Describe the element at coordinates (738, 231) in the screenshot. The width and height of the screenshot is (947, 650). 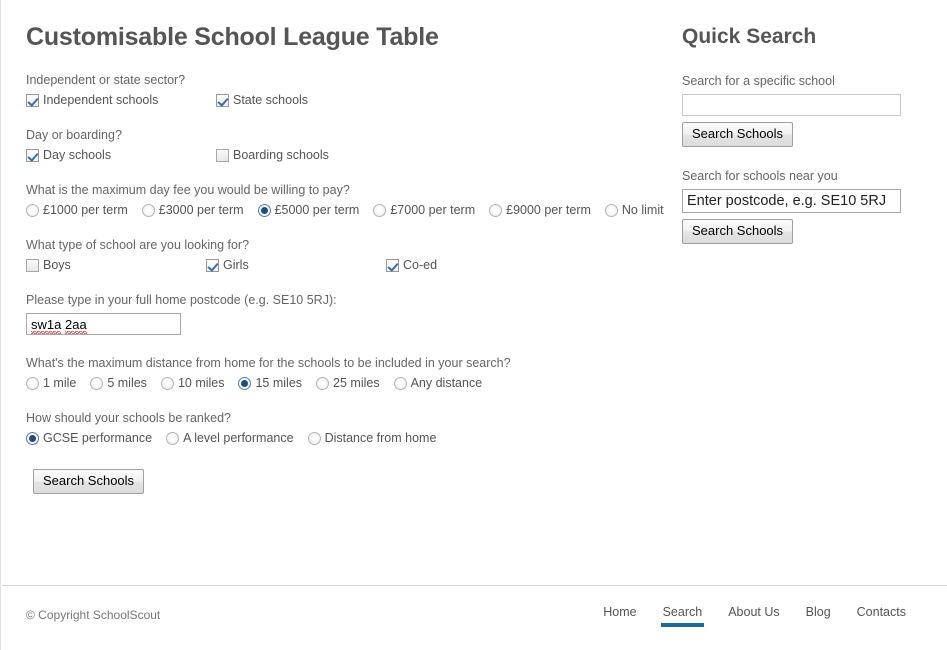
I see `quick-search-near-button: Search Schools` at that location.